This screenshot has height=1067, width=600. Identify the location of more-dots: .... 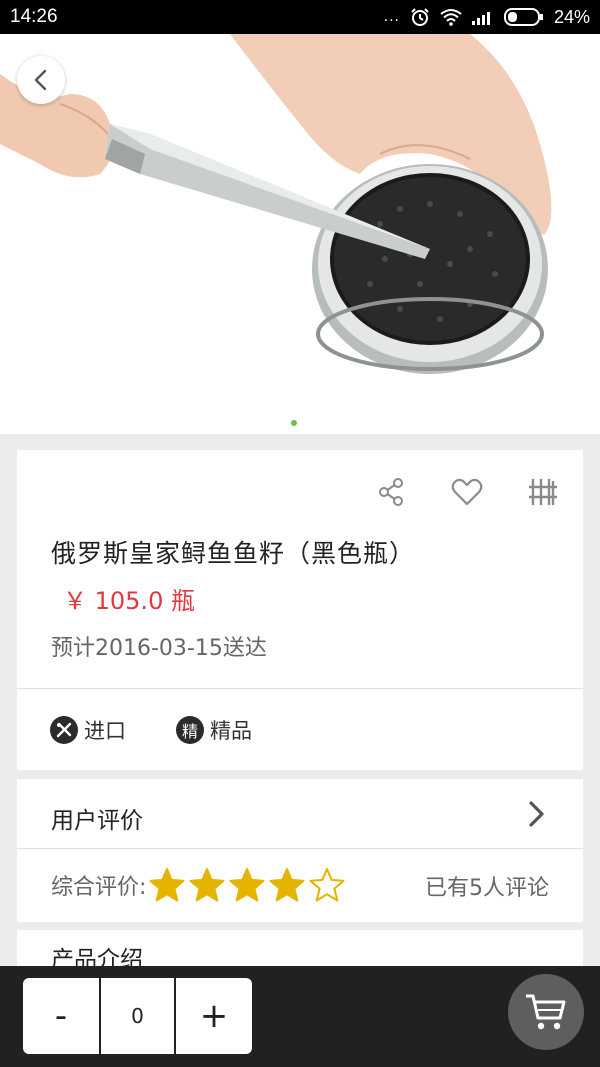
(391, 16).